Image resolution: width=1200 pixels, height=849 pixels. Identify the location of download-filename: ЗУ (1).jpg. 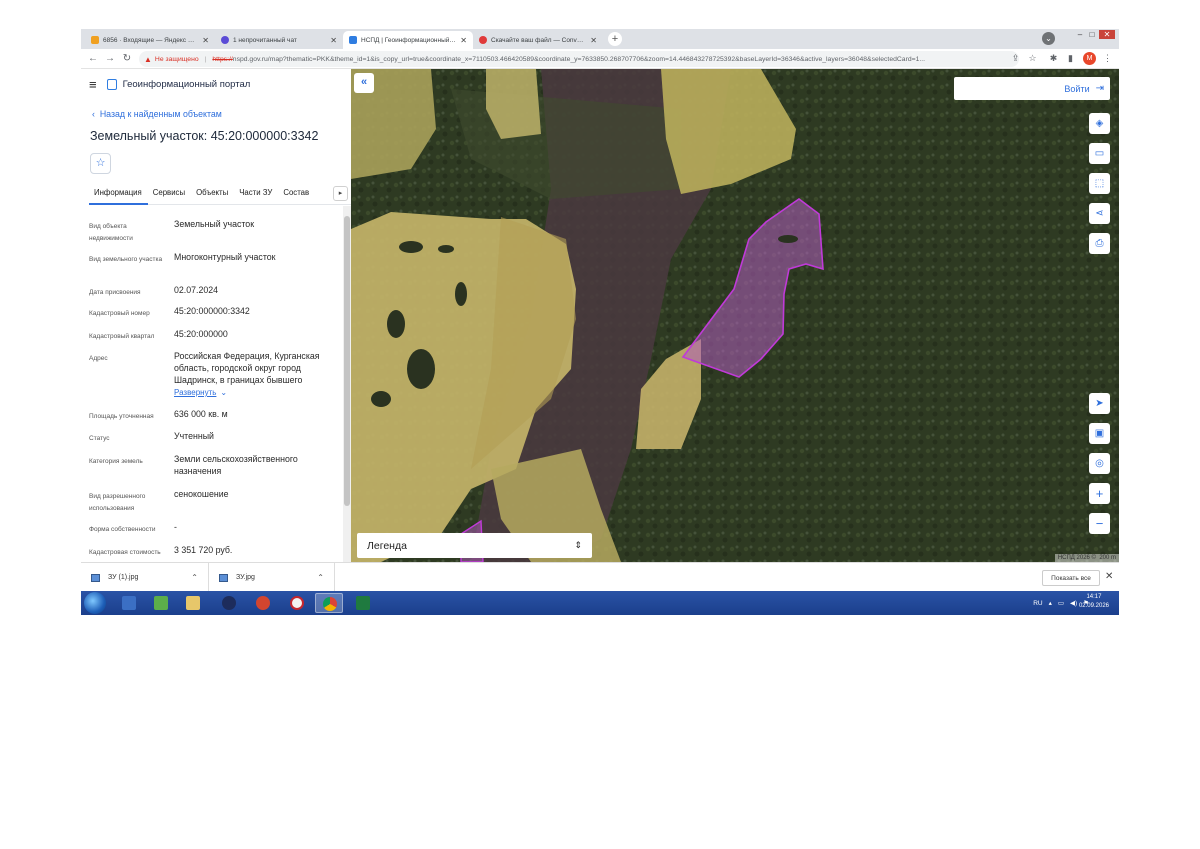
(123, 577).